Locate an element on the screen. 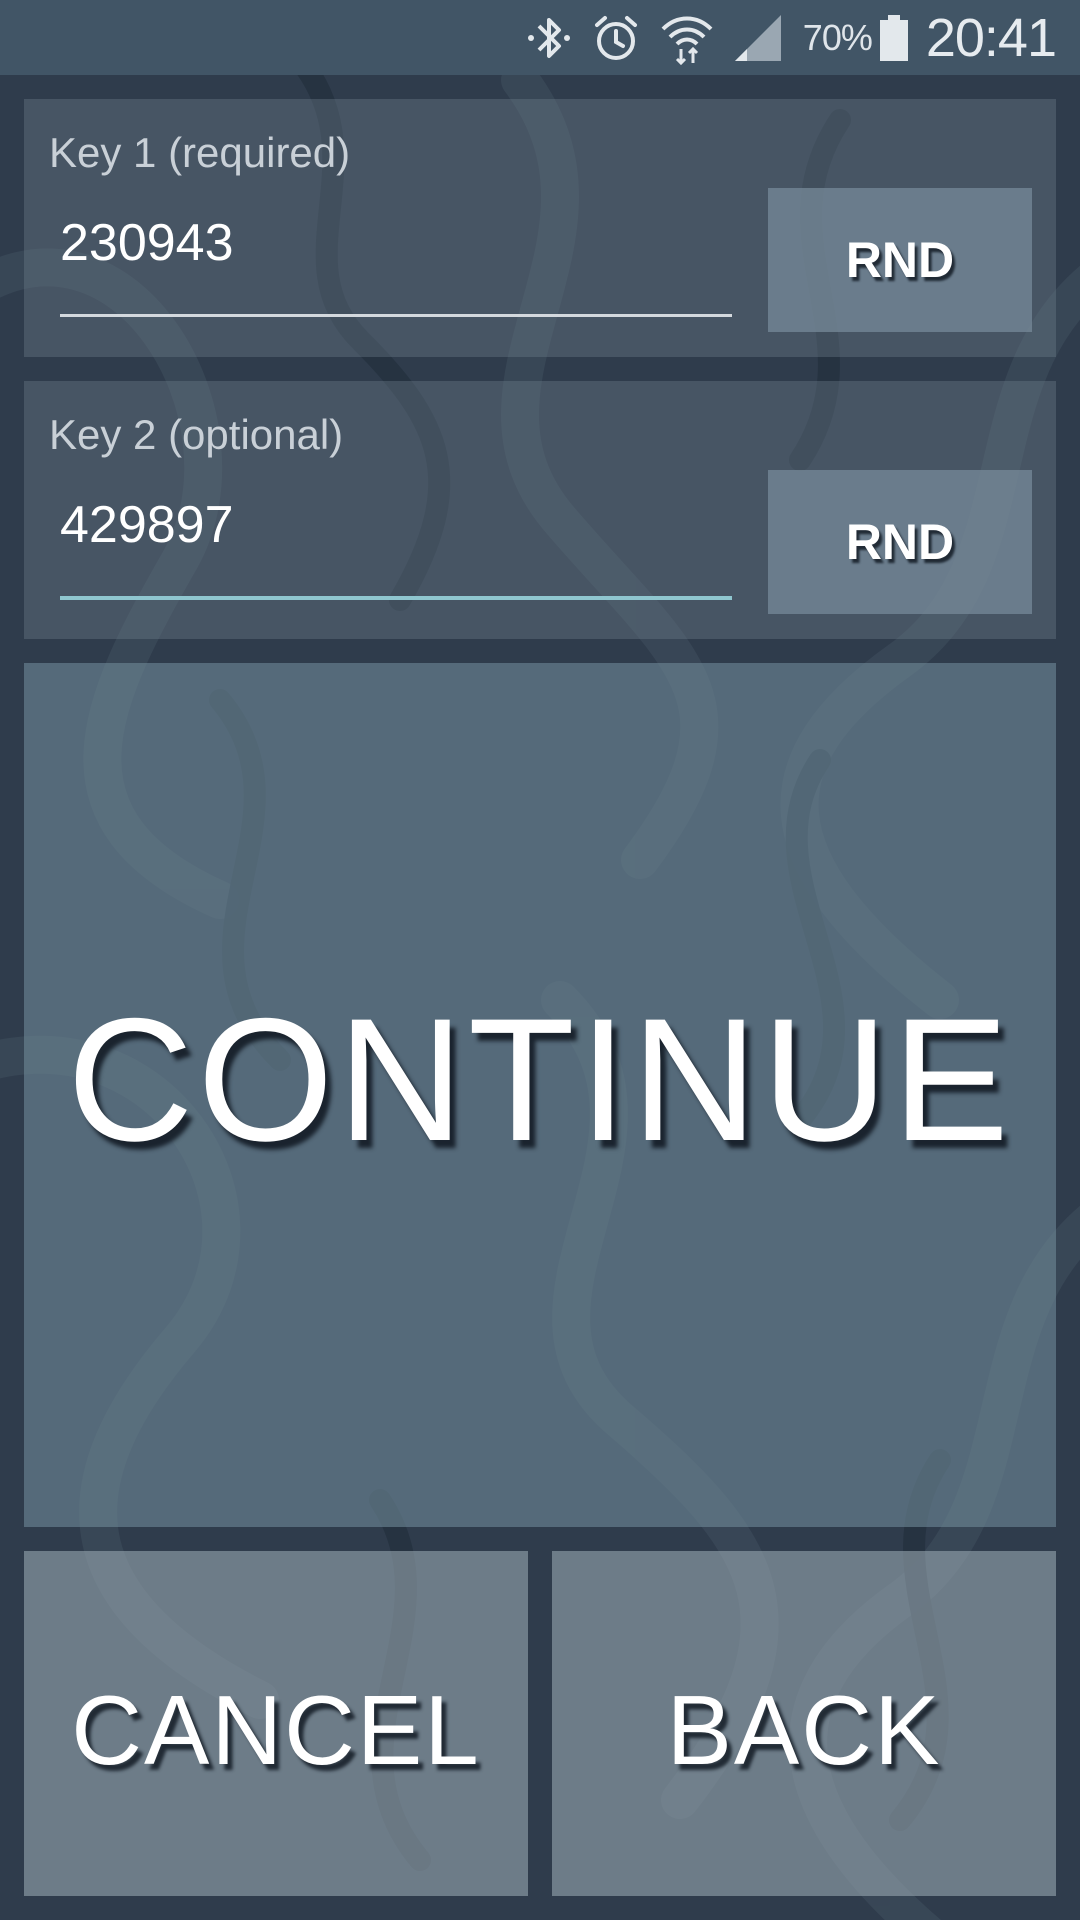 Image resolution: width=1080 pixels, height=1920 pixels. key1-random-button: RND is located at coordinates (900, 260).